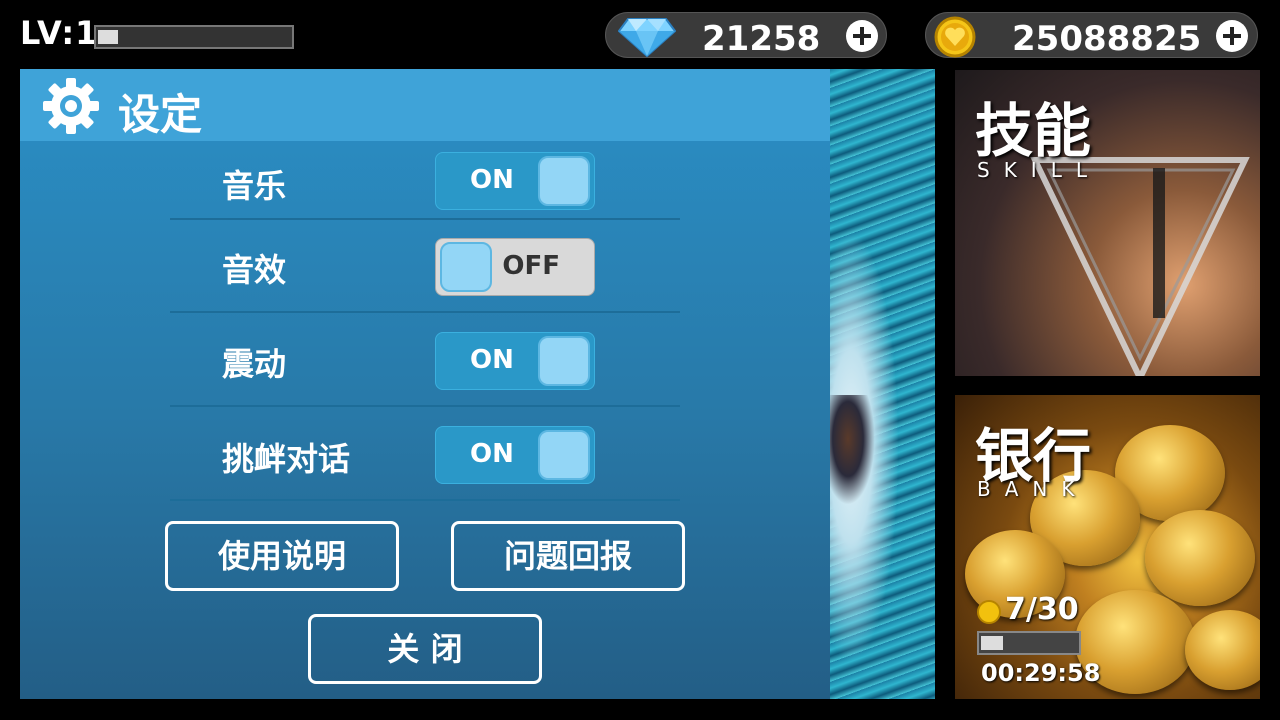 The width and height of the screenshot is (1280, 720). I want to click on vibration-toggle: ON, so click(515, 361).